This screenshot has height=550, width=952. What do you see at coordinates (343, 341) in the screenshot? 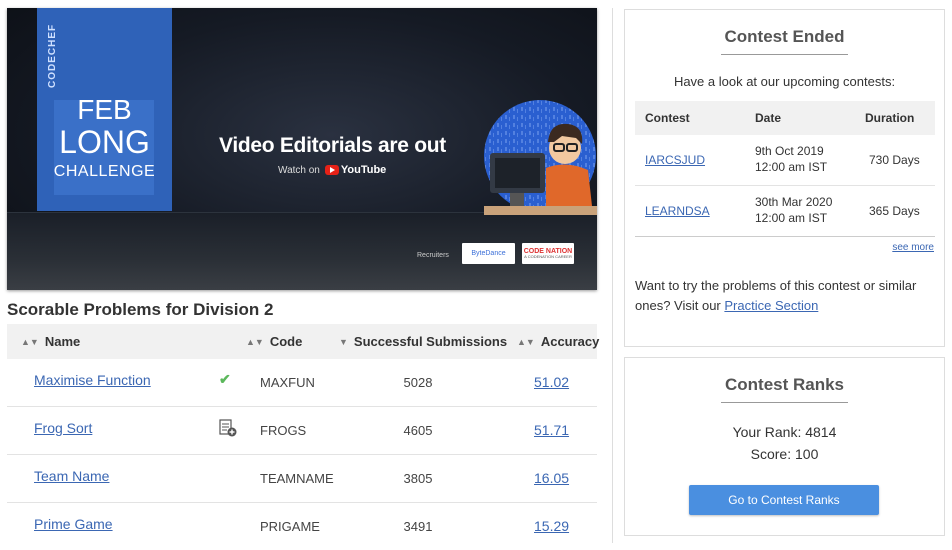
I see `sort-desc-icon: ▼` at bounding box center [343, 341].